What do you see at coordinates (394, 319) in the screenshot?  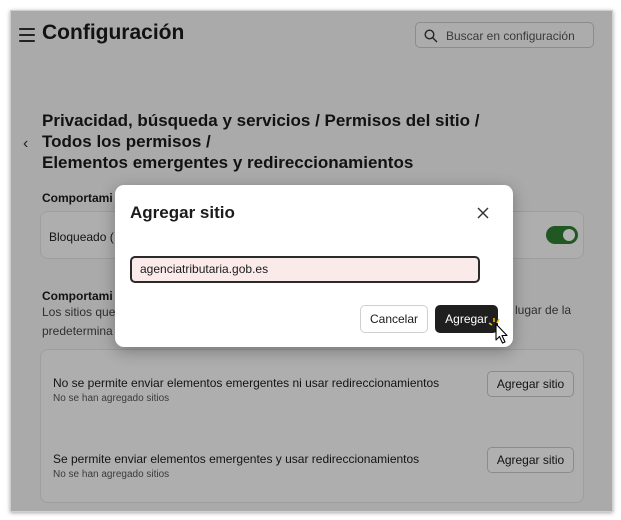 I see `cancel-button: Cancelar` at bounding box center [394, 319].